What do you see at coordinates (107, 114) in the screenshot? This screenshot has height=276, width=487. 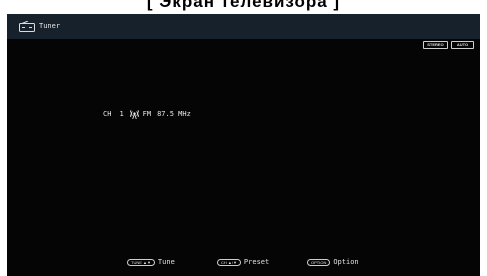 I see `channel-label: CH` at bounding box center [107, 114].